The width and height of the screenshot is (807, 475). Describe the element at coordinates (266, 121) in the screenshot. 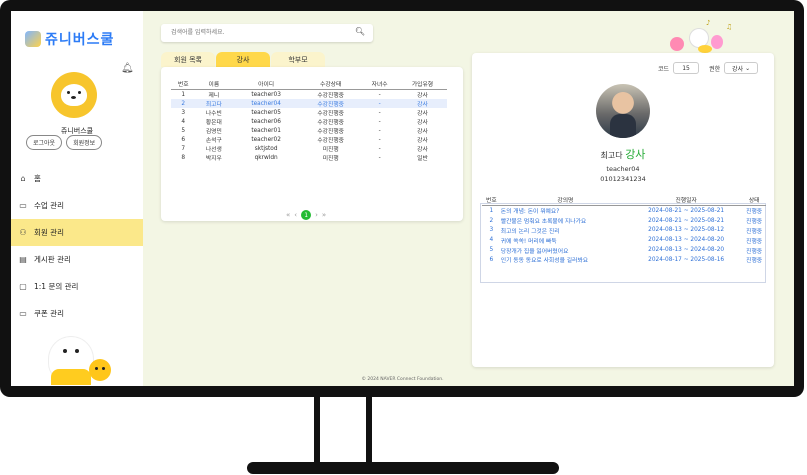

I see `table-cell: teacher06` at that location.